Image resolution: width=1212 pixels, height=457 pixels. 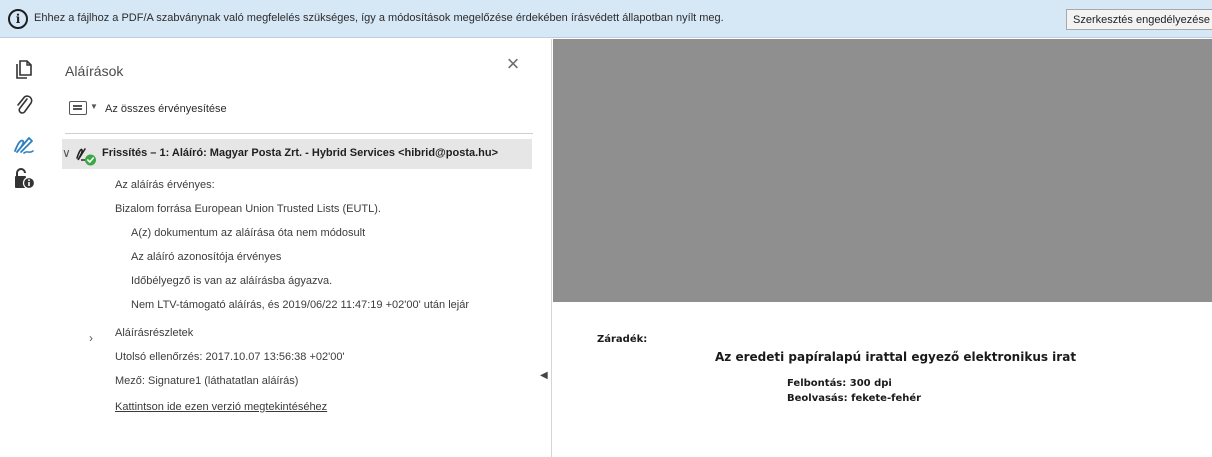 What do you see at coordinates (1139, 19) in the screenshot?
I see `enable-editing-button: Szerkesztés engedélyezése` at bounding box center [1139, 19].